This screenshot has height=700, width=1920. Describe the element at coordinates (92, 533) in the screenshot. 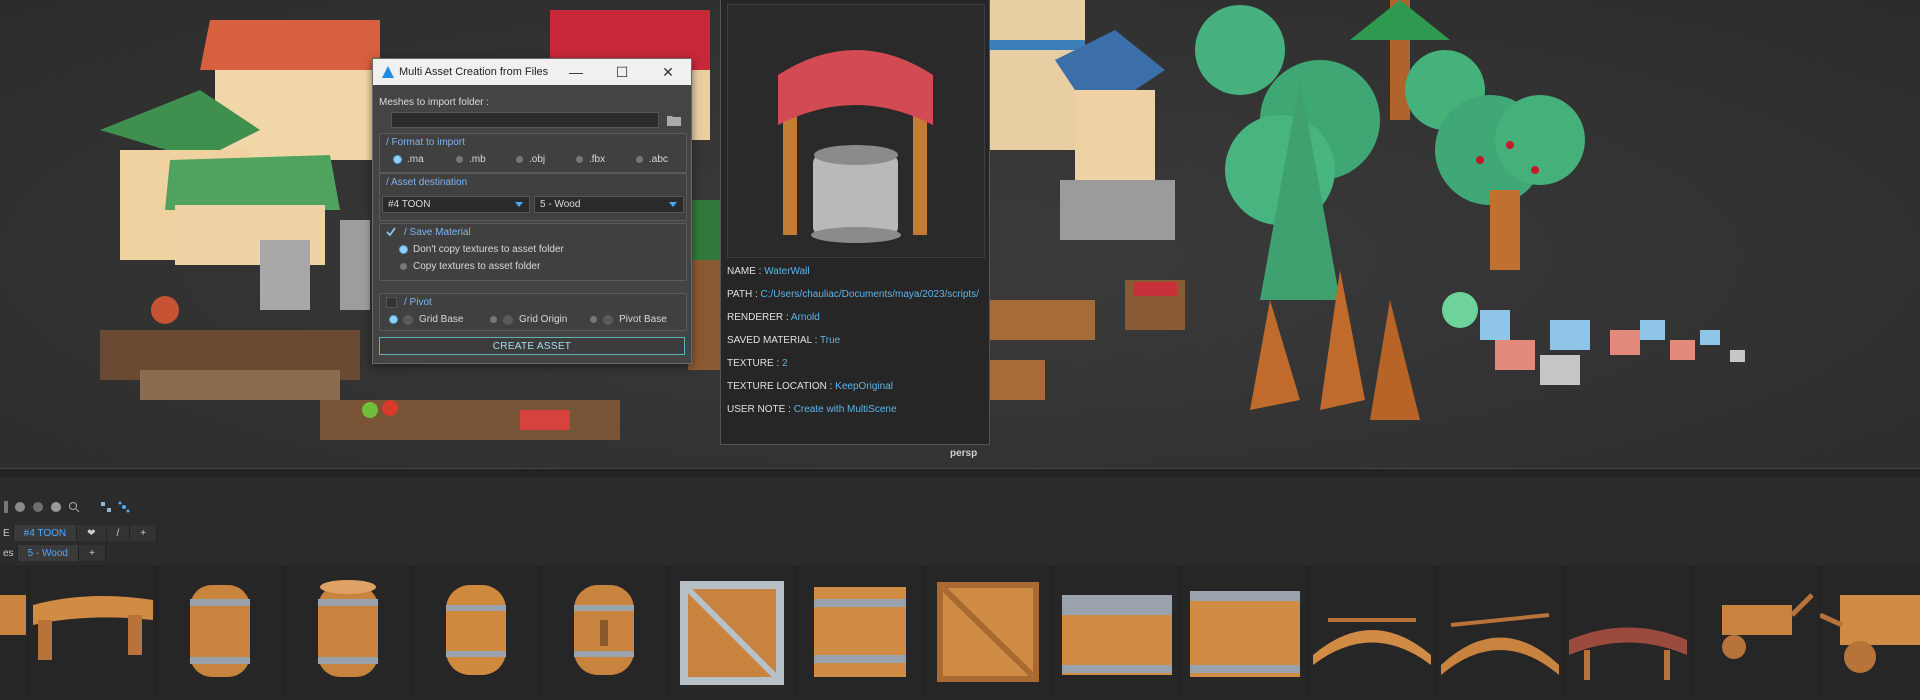

I see `tab-favorites: ❤` at that location.